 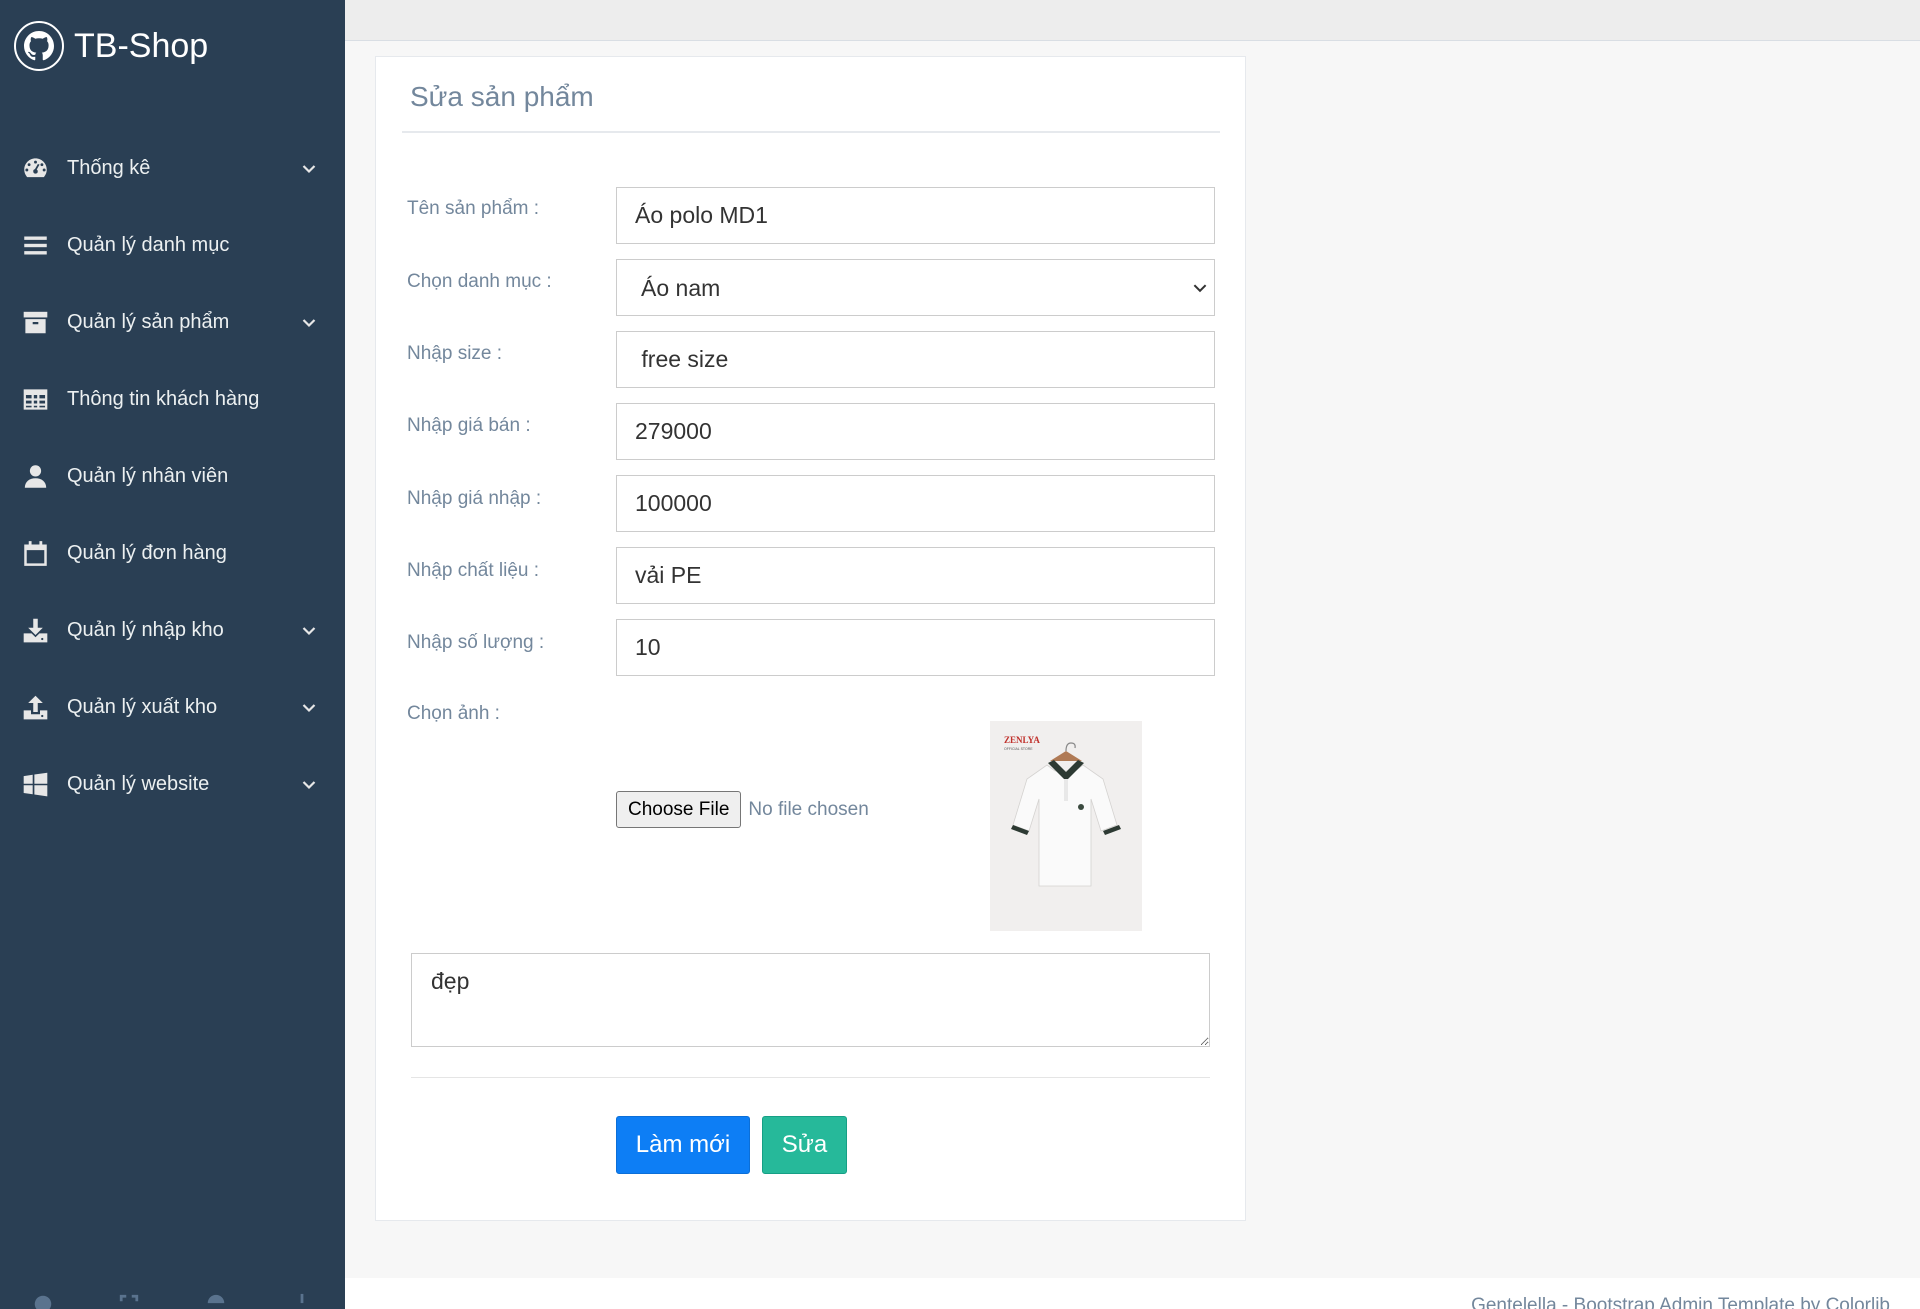 I want to click on github-icon, so click(x=39, y=46).